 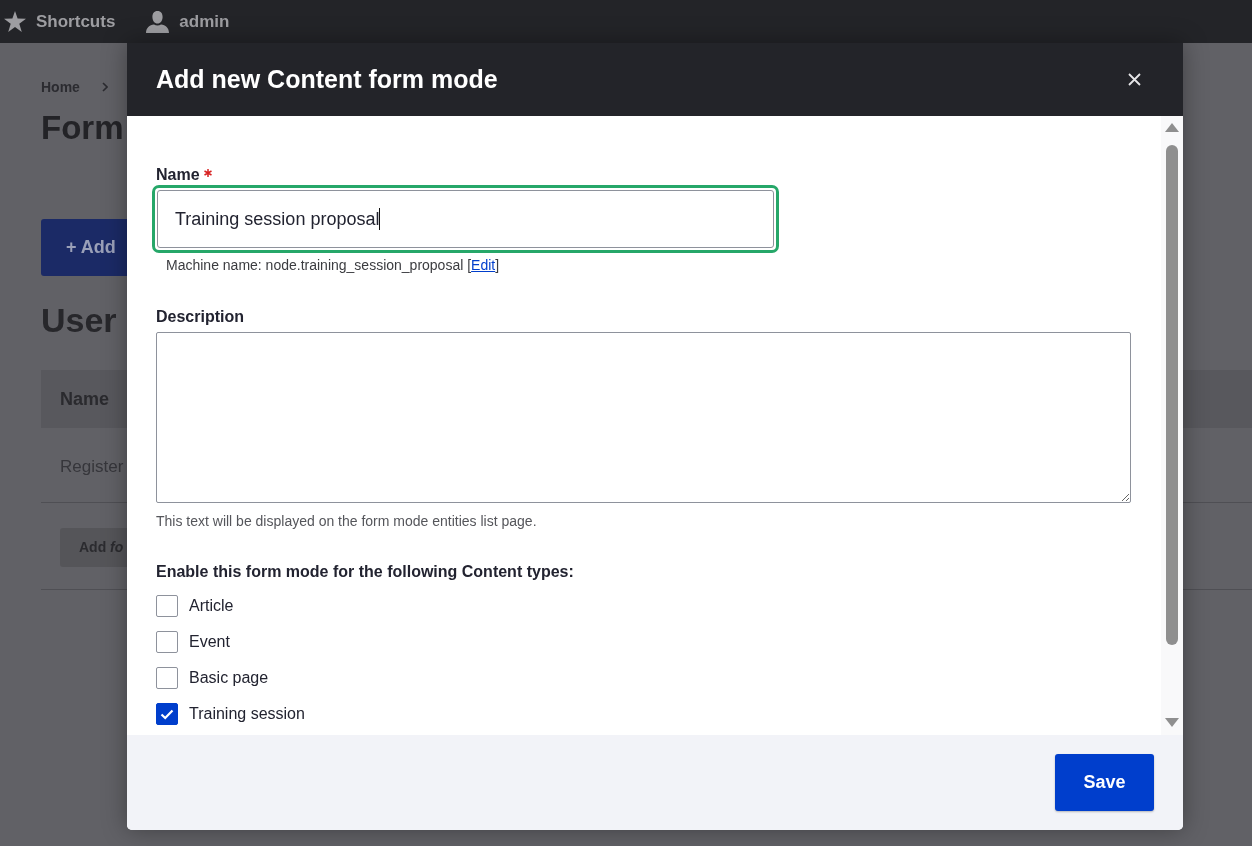 What do you see at coordinates (158, 21) in the screenshot?
I see `person-icon` at bounding box center [158, 21].